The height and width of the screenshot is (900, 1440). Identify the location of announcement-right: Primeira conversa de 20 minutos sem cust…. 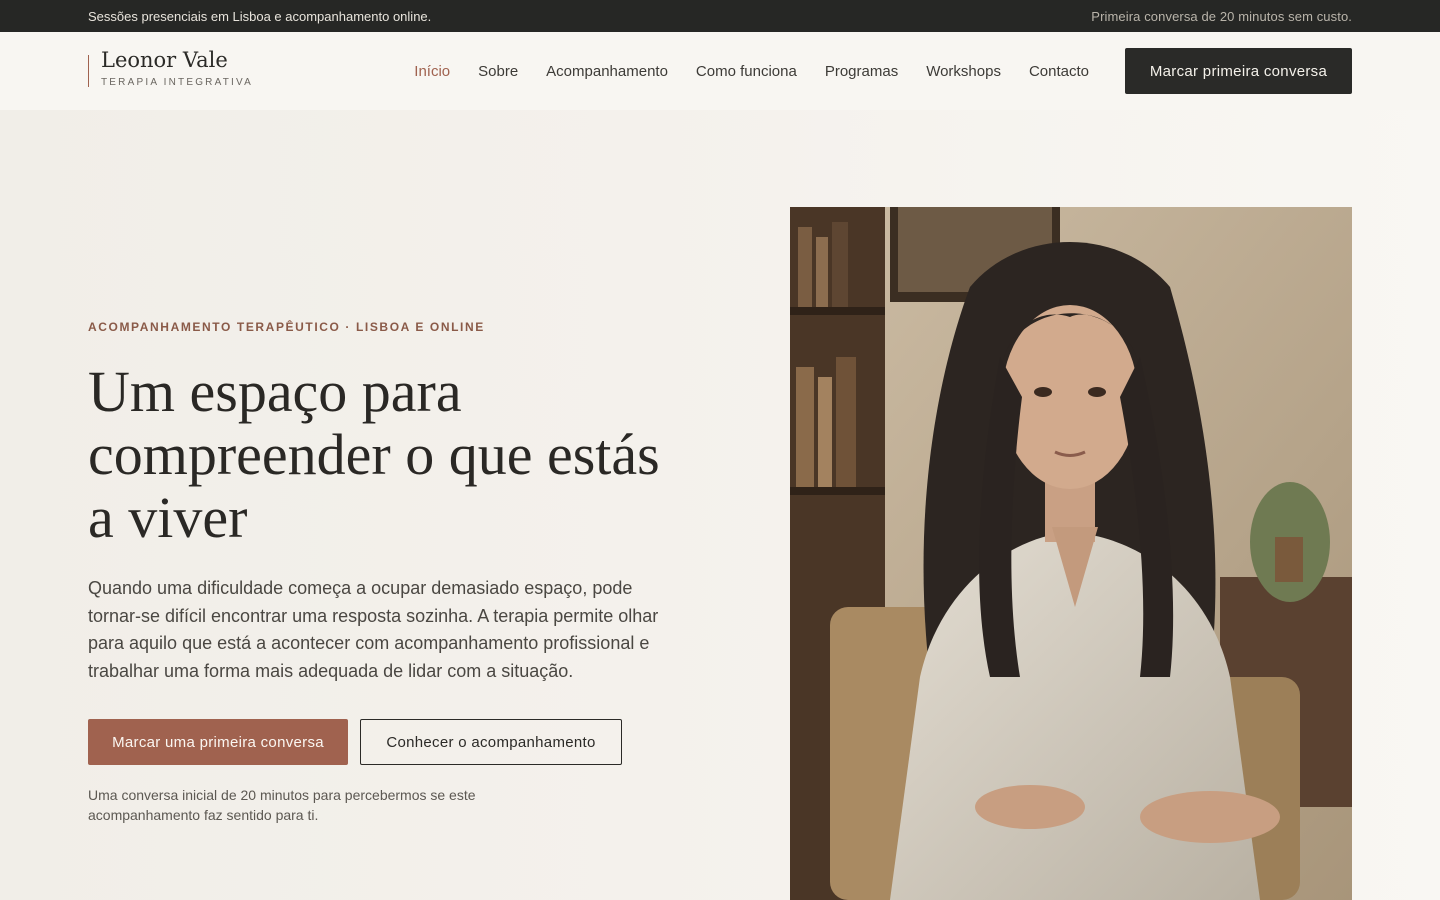
(1221, 16).